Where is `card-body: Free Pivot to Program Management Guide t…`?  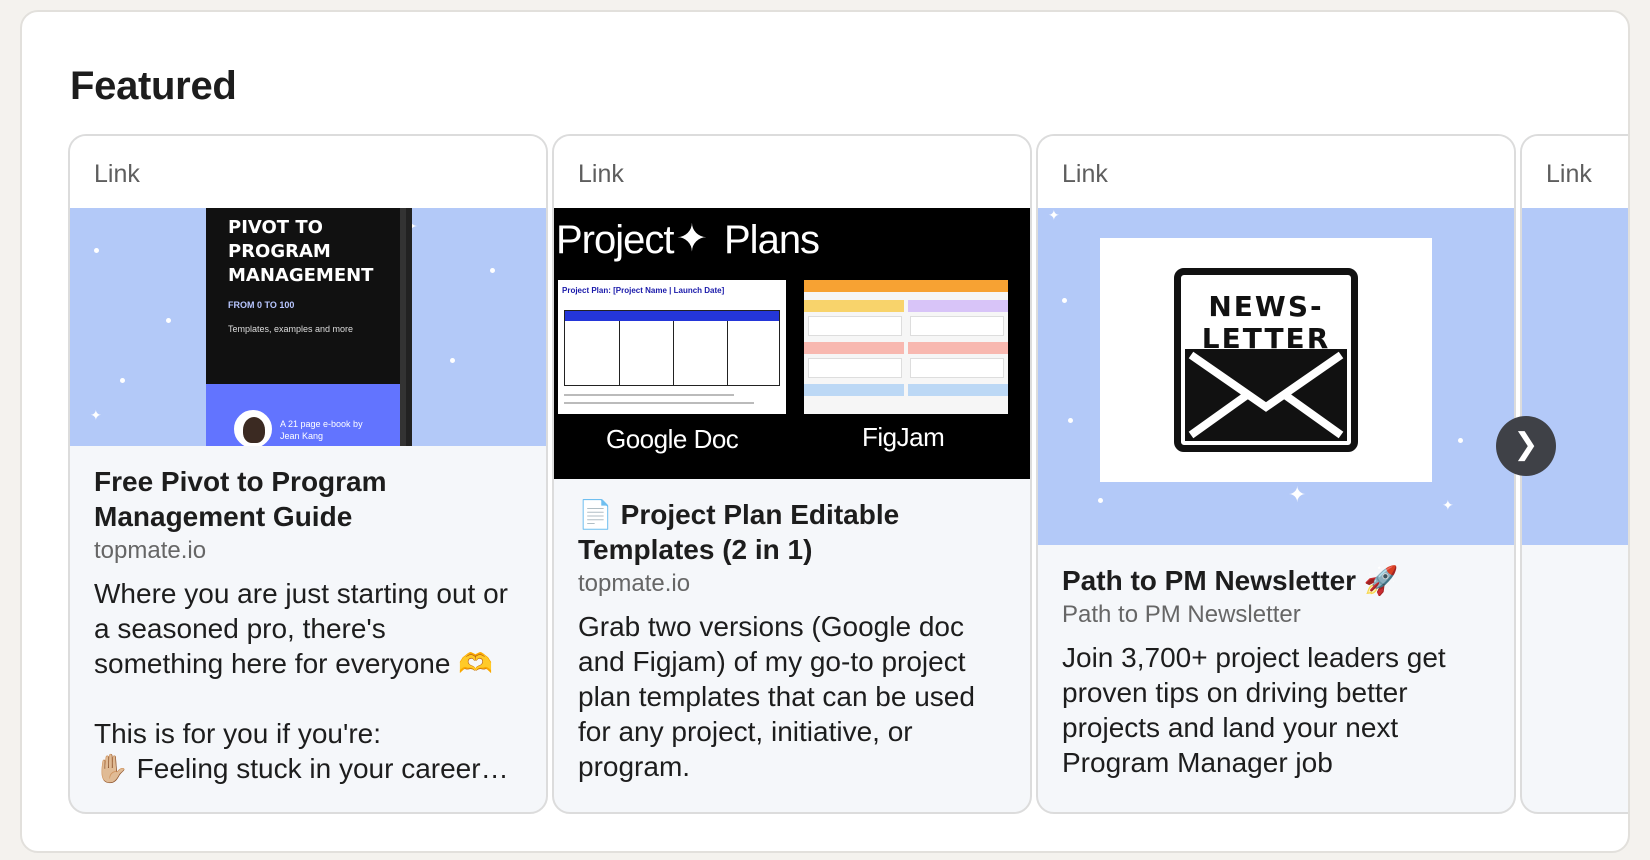
card-body: Free Pivot to Program Management Guide t… is located at coordinates (308, 616).